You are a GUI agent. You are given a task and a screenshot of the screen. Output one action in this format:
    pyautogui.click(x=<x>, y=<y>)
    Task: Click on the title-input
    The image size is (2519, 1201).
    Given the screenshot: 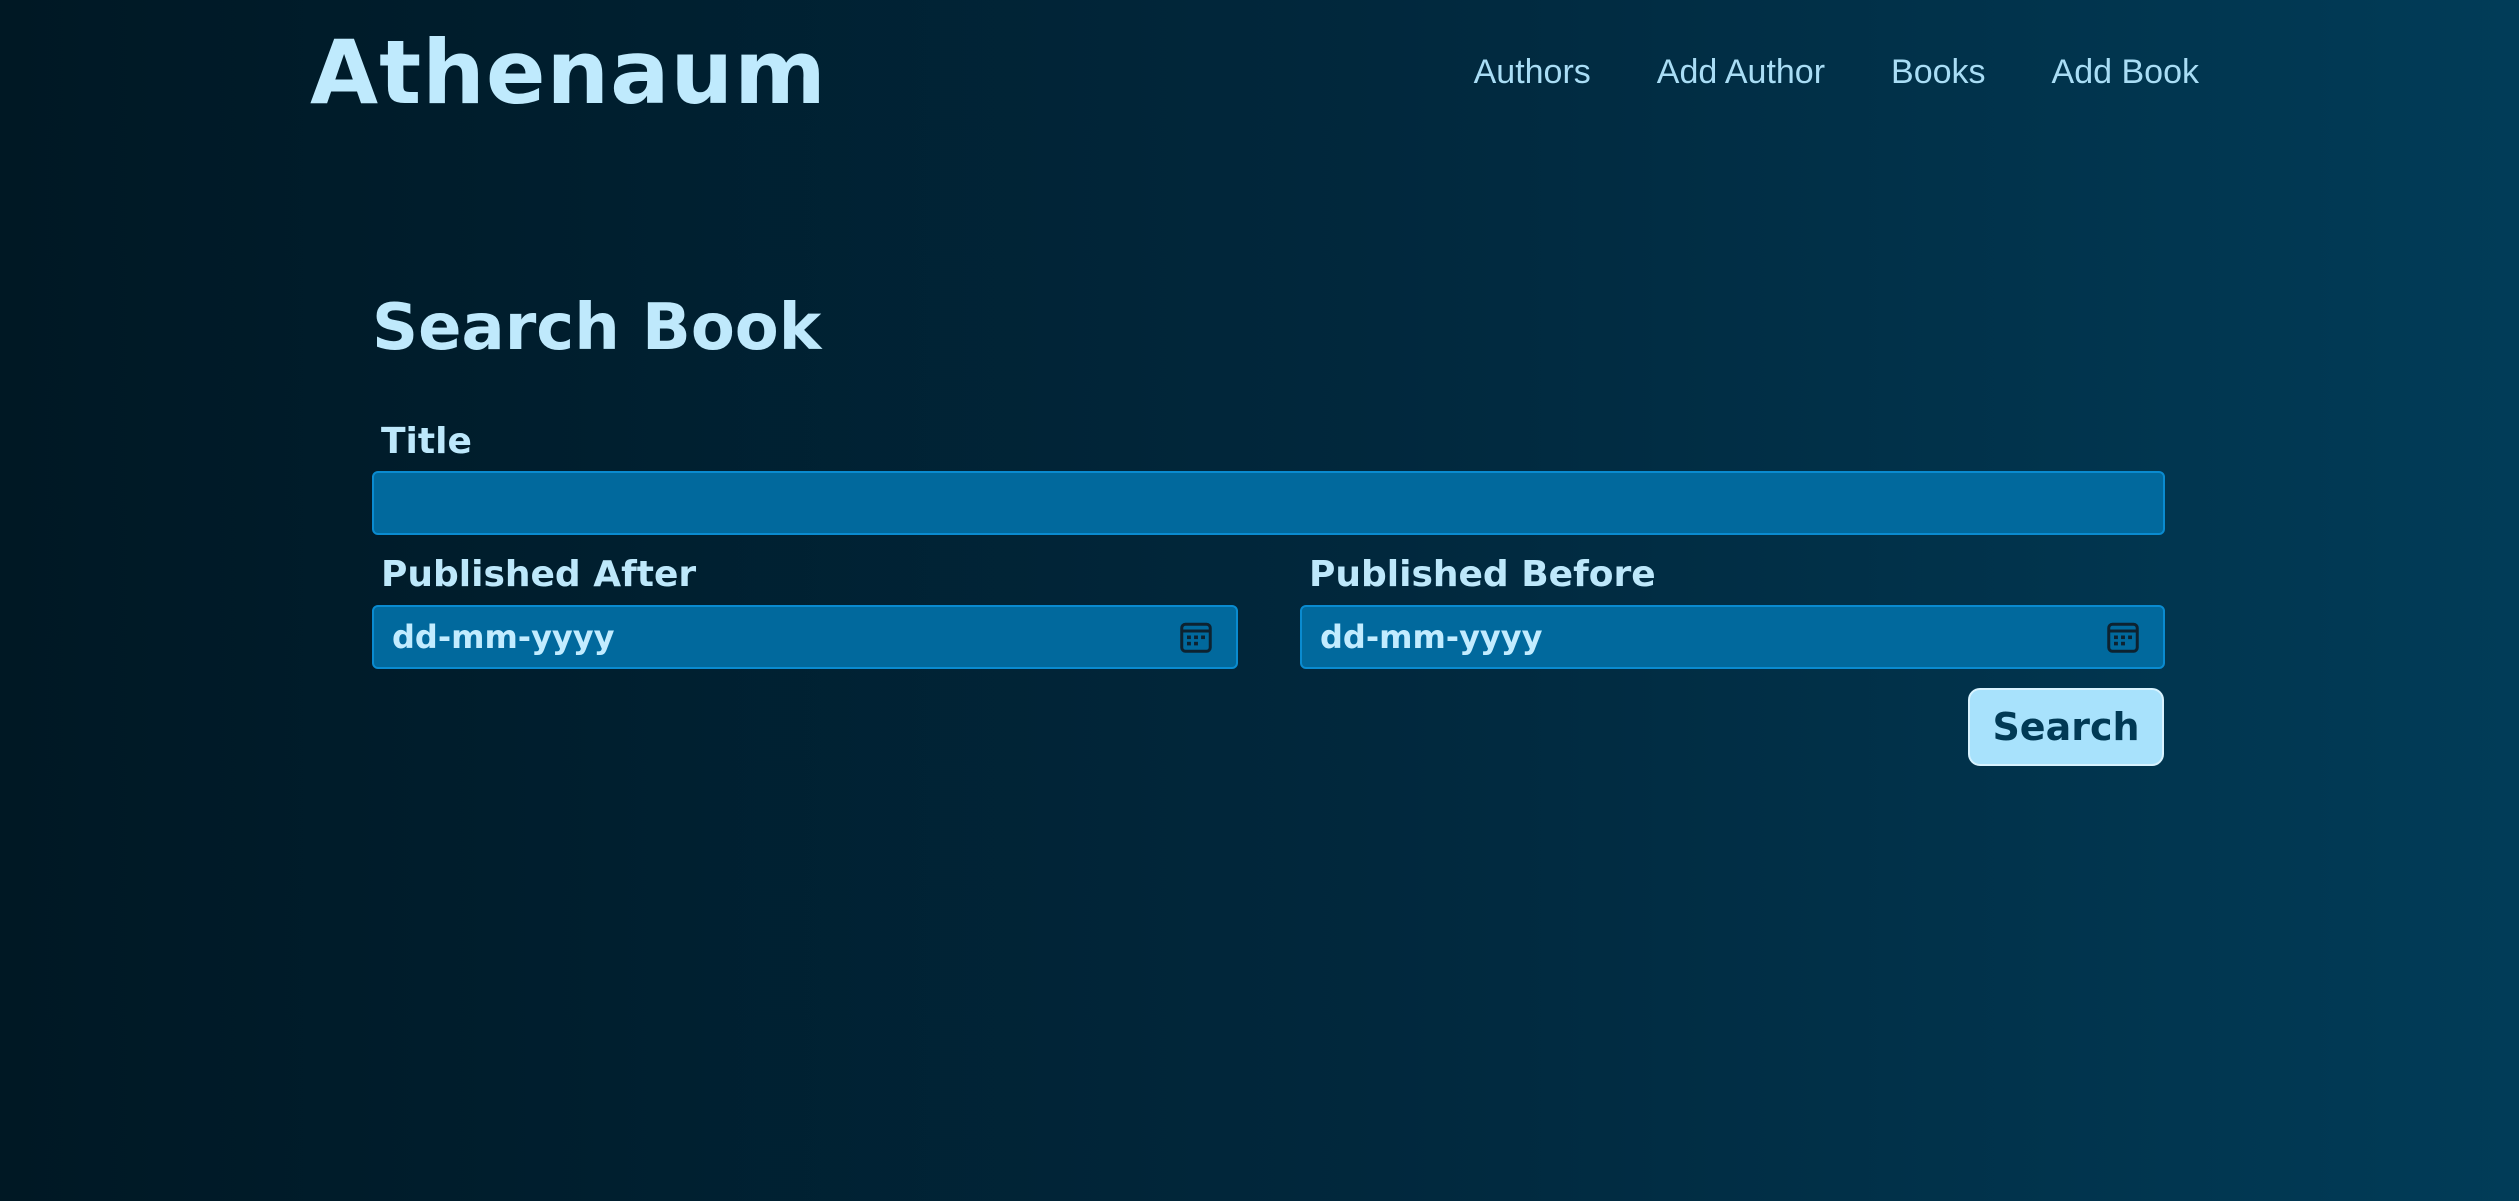 What is the action you would take?
    pyautogui.click(x=1268, y=503)
    